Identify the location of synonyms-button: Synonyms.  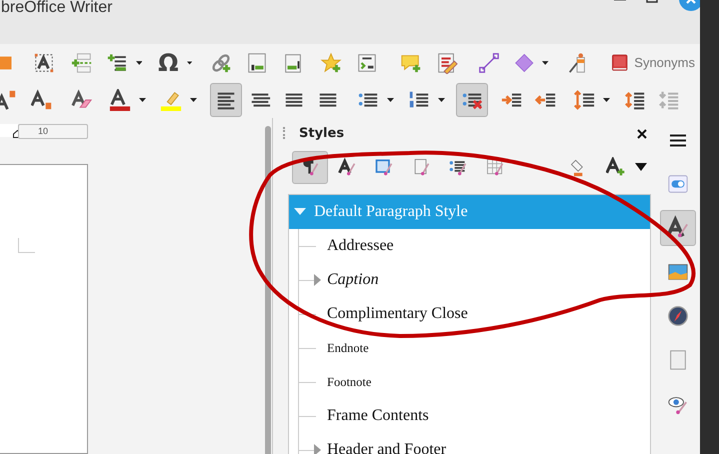
(653, 63).